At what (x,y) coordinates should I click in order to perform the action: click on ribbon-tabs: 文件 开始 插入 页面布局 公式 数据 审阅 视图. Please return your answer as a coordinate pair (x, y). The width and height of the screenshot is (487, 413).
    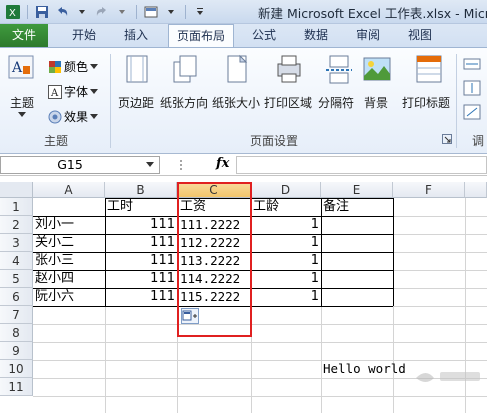
    Looking at the image, I should click on (243, 36).